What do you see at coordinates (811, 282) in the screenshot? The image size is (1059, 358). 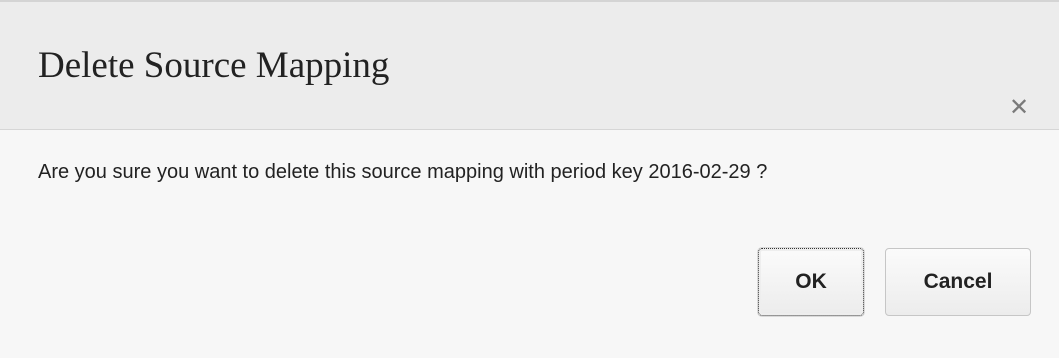 I see `ok-button: OK` at bounding box center [811, 282].